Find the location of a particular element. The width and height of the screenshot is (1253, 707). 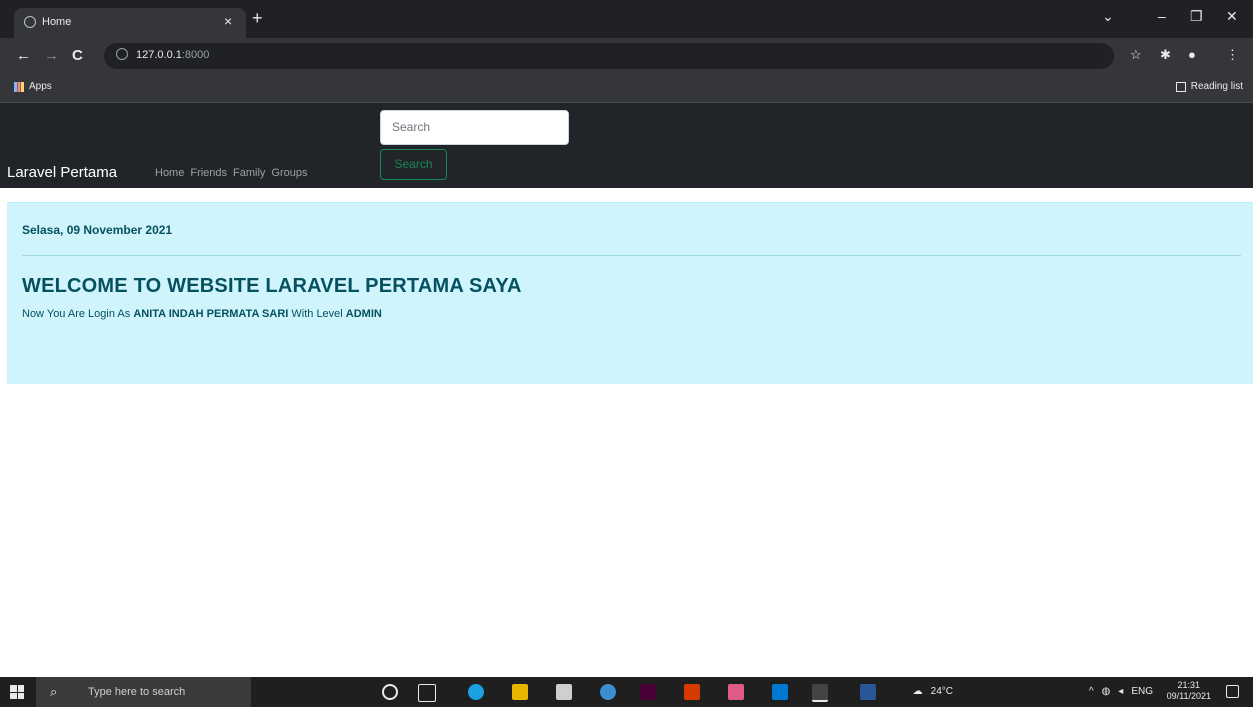

extensions-icon: ✱ is located at coordinates (1165, 55).